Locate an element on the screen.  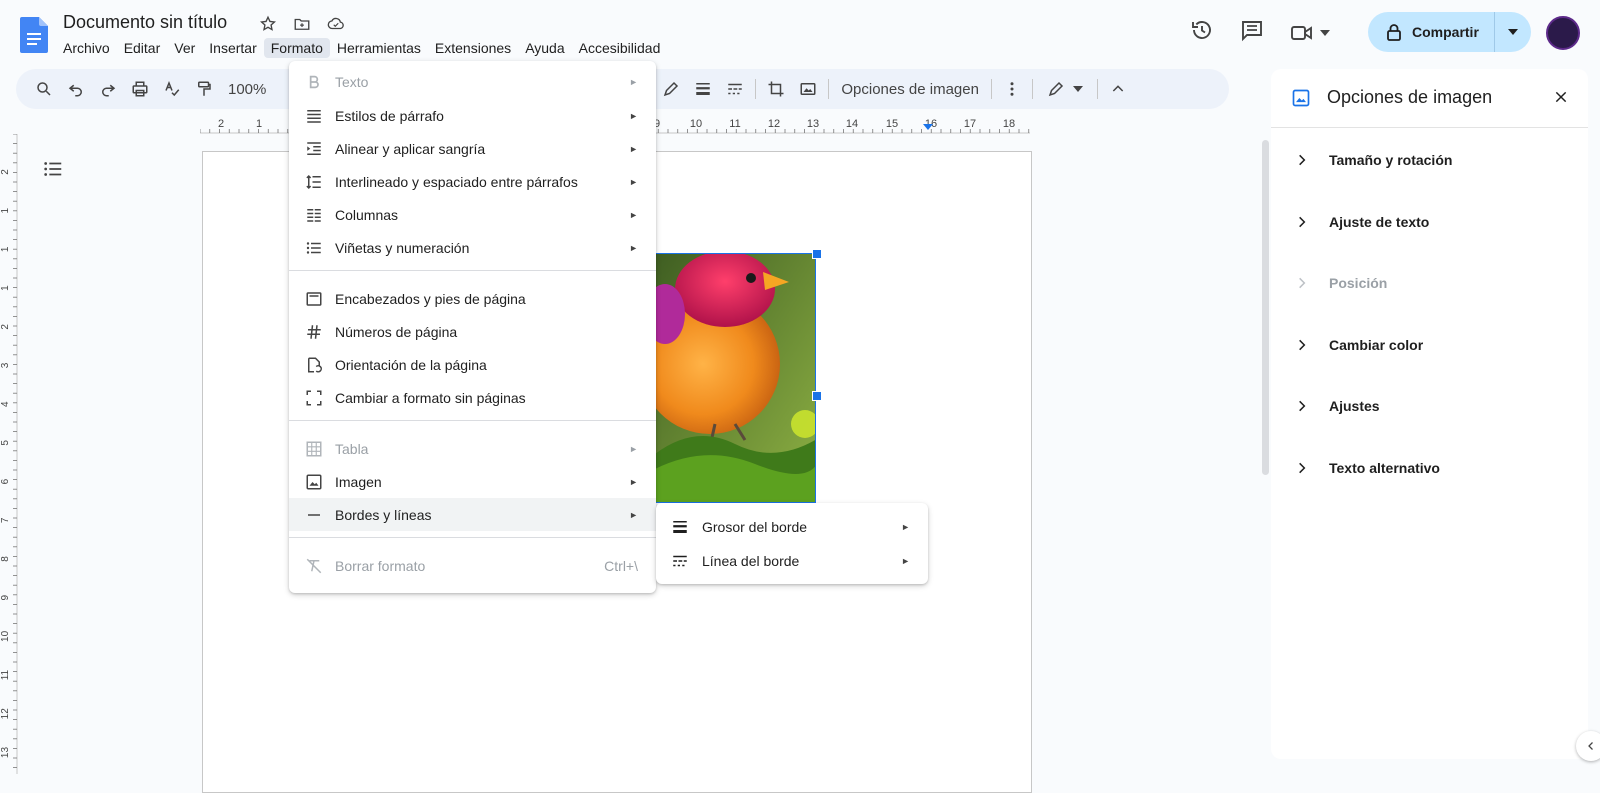
cloud-saved-icon is located at coordinates (336, 24).